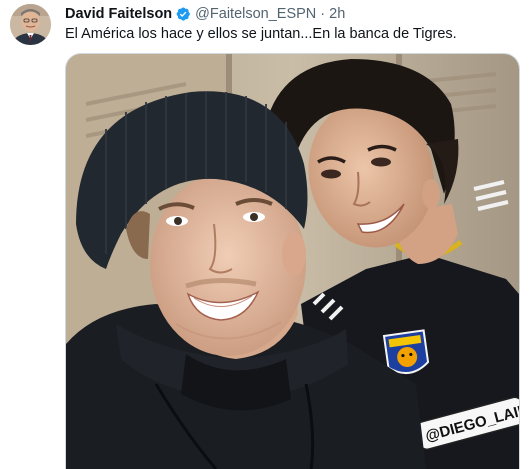 This screenshot has width=529, height=469. I want to click on verified-badge-icon, so click(183, 14).